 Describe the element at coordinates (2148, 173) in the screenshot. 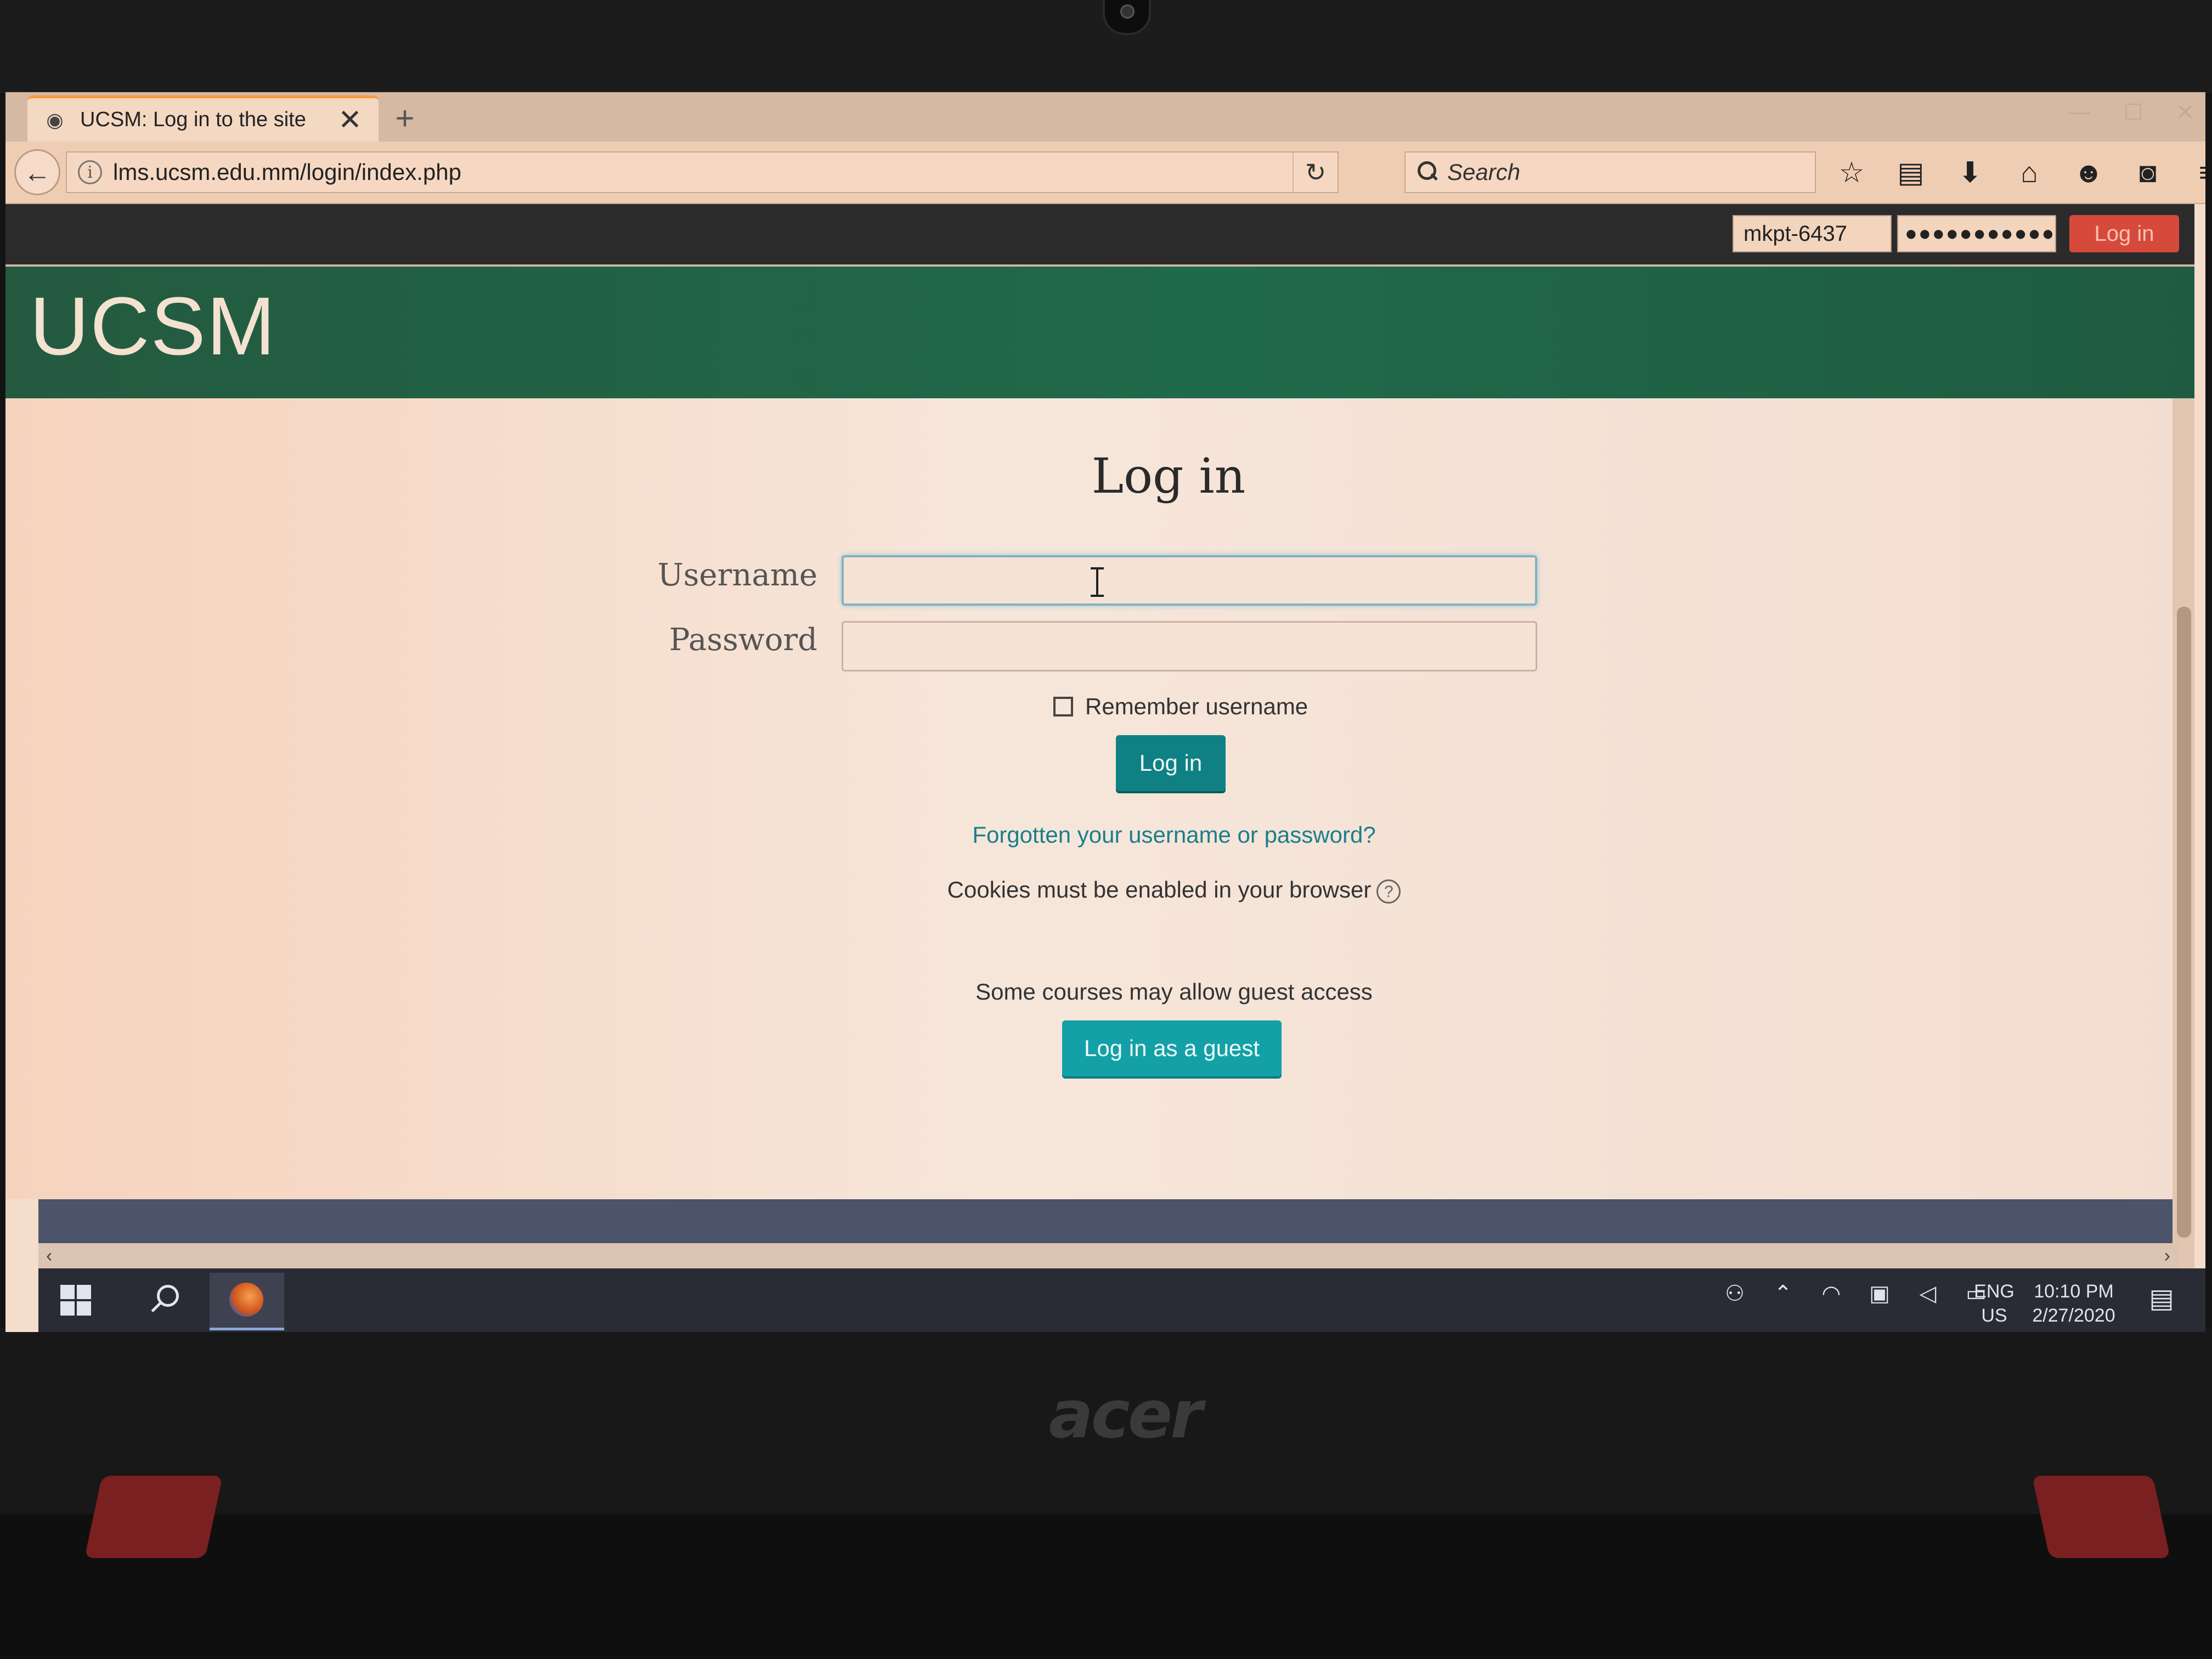

I see `pocket-icon: ◙` at that location.